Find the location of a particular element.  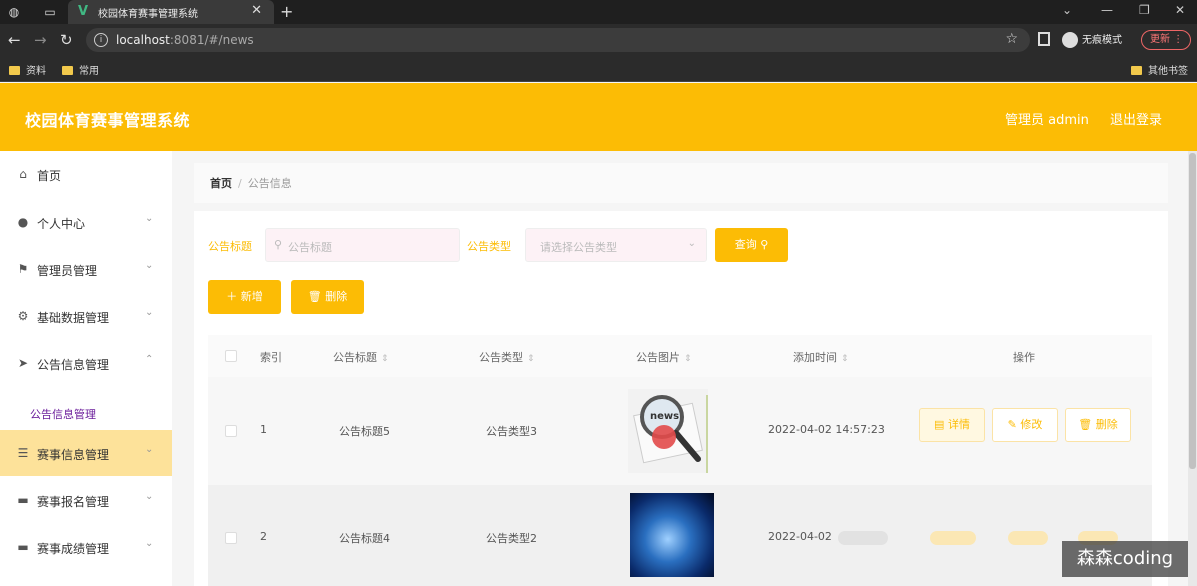

news-thumbnail: news is located at coordinates (668, 431).